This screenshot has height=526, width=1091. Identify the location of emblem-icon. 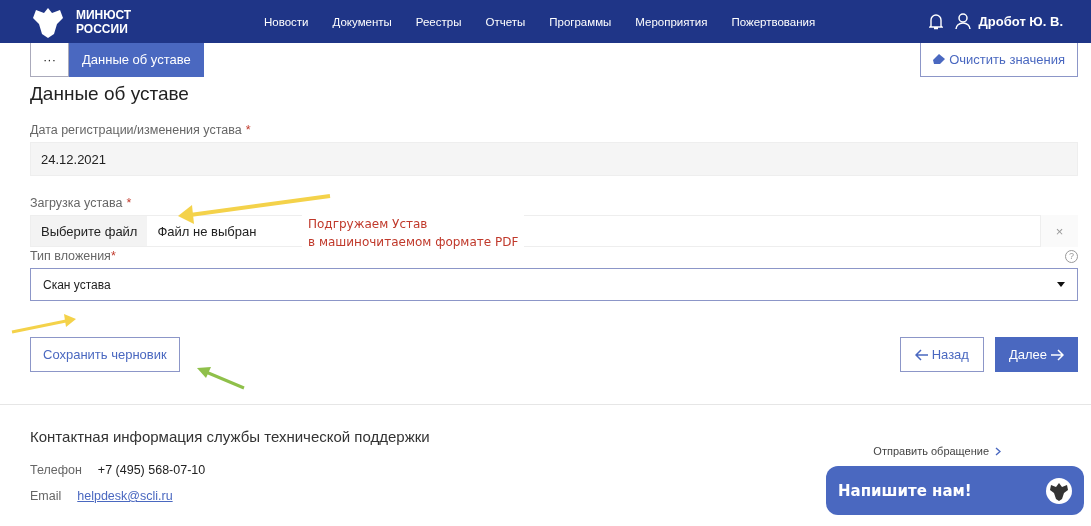
(1059, 490).